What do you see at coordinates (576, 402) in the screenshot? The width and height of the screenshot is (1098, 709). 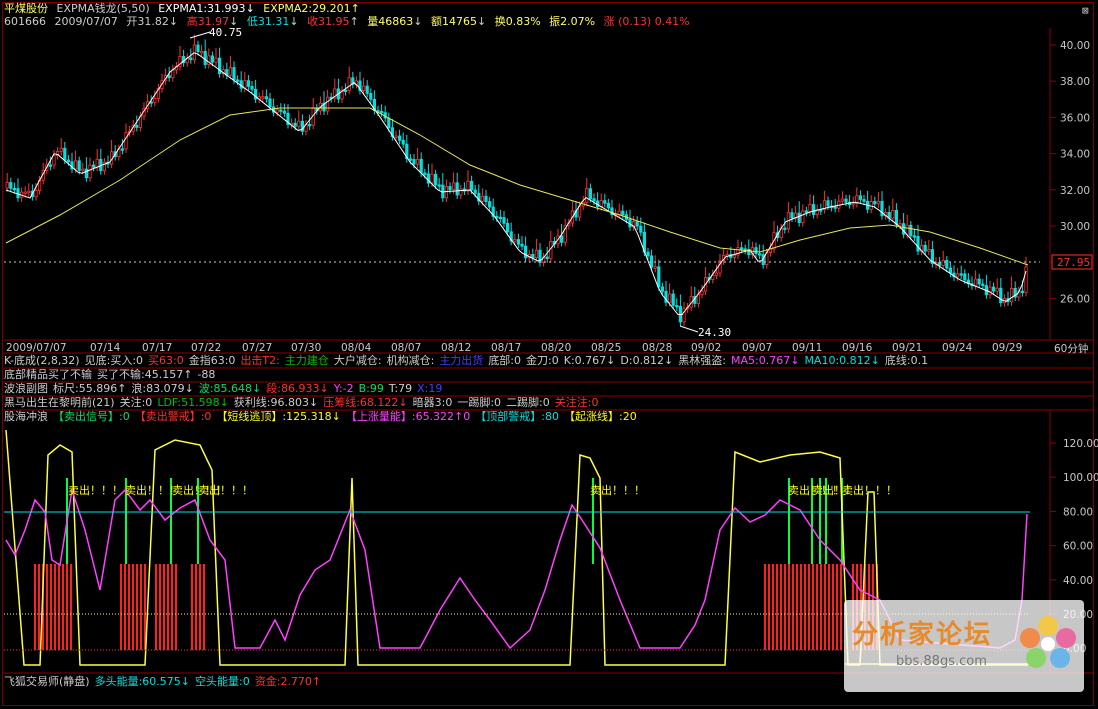 I see `row4-item: 关注注:0` at bounding box center [576, 402].